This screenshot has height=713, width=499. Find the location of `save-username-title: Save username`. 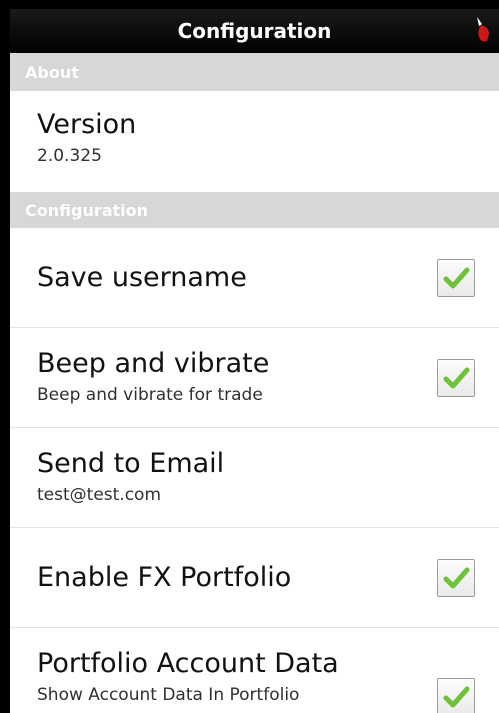

save-username-title: Save username is located at coordinates (142, 277).